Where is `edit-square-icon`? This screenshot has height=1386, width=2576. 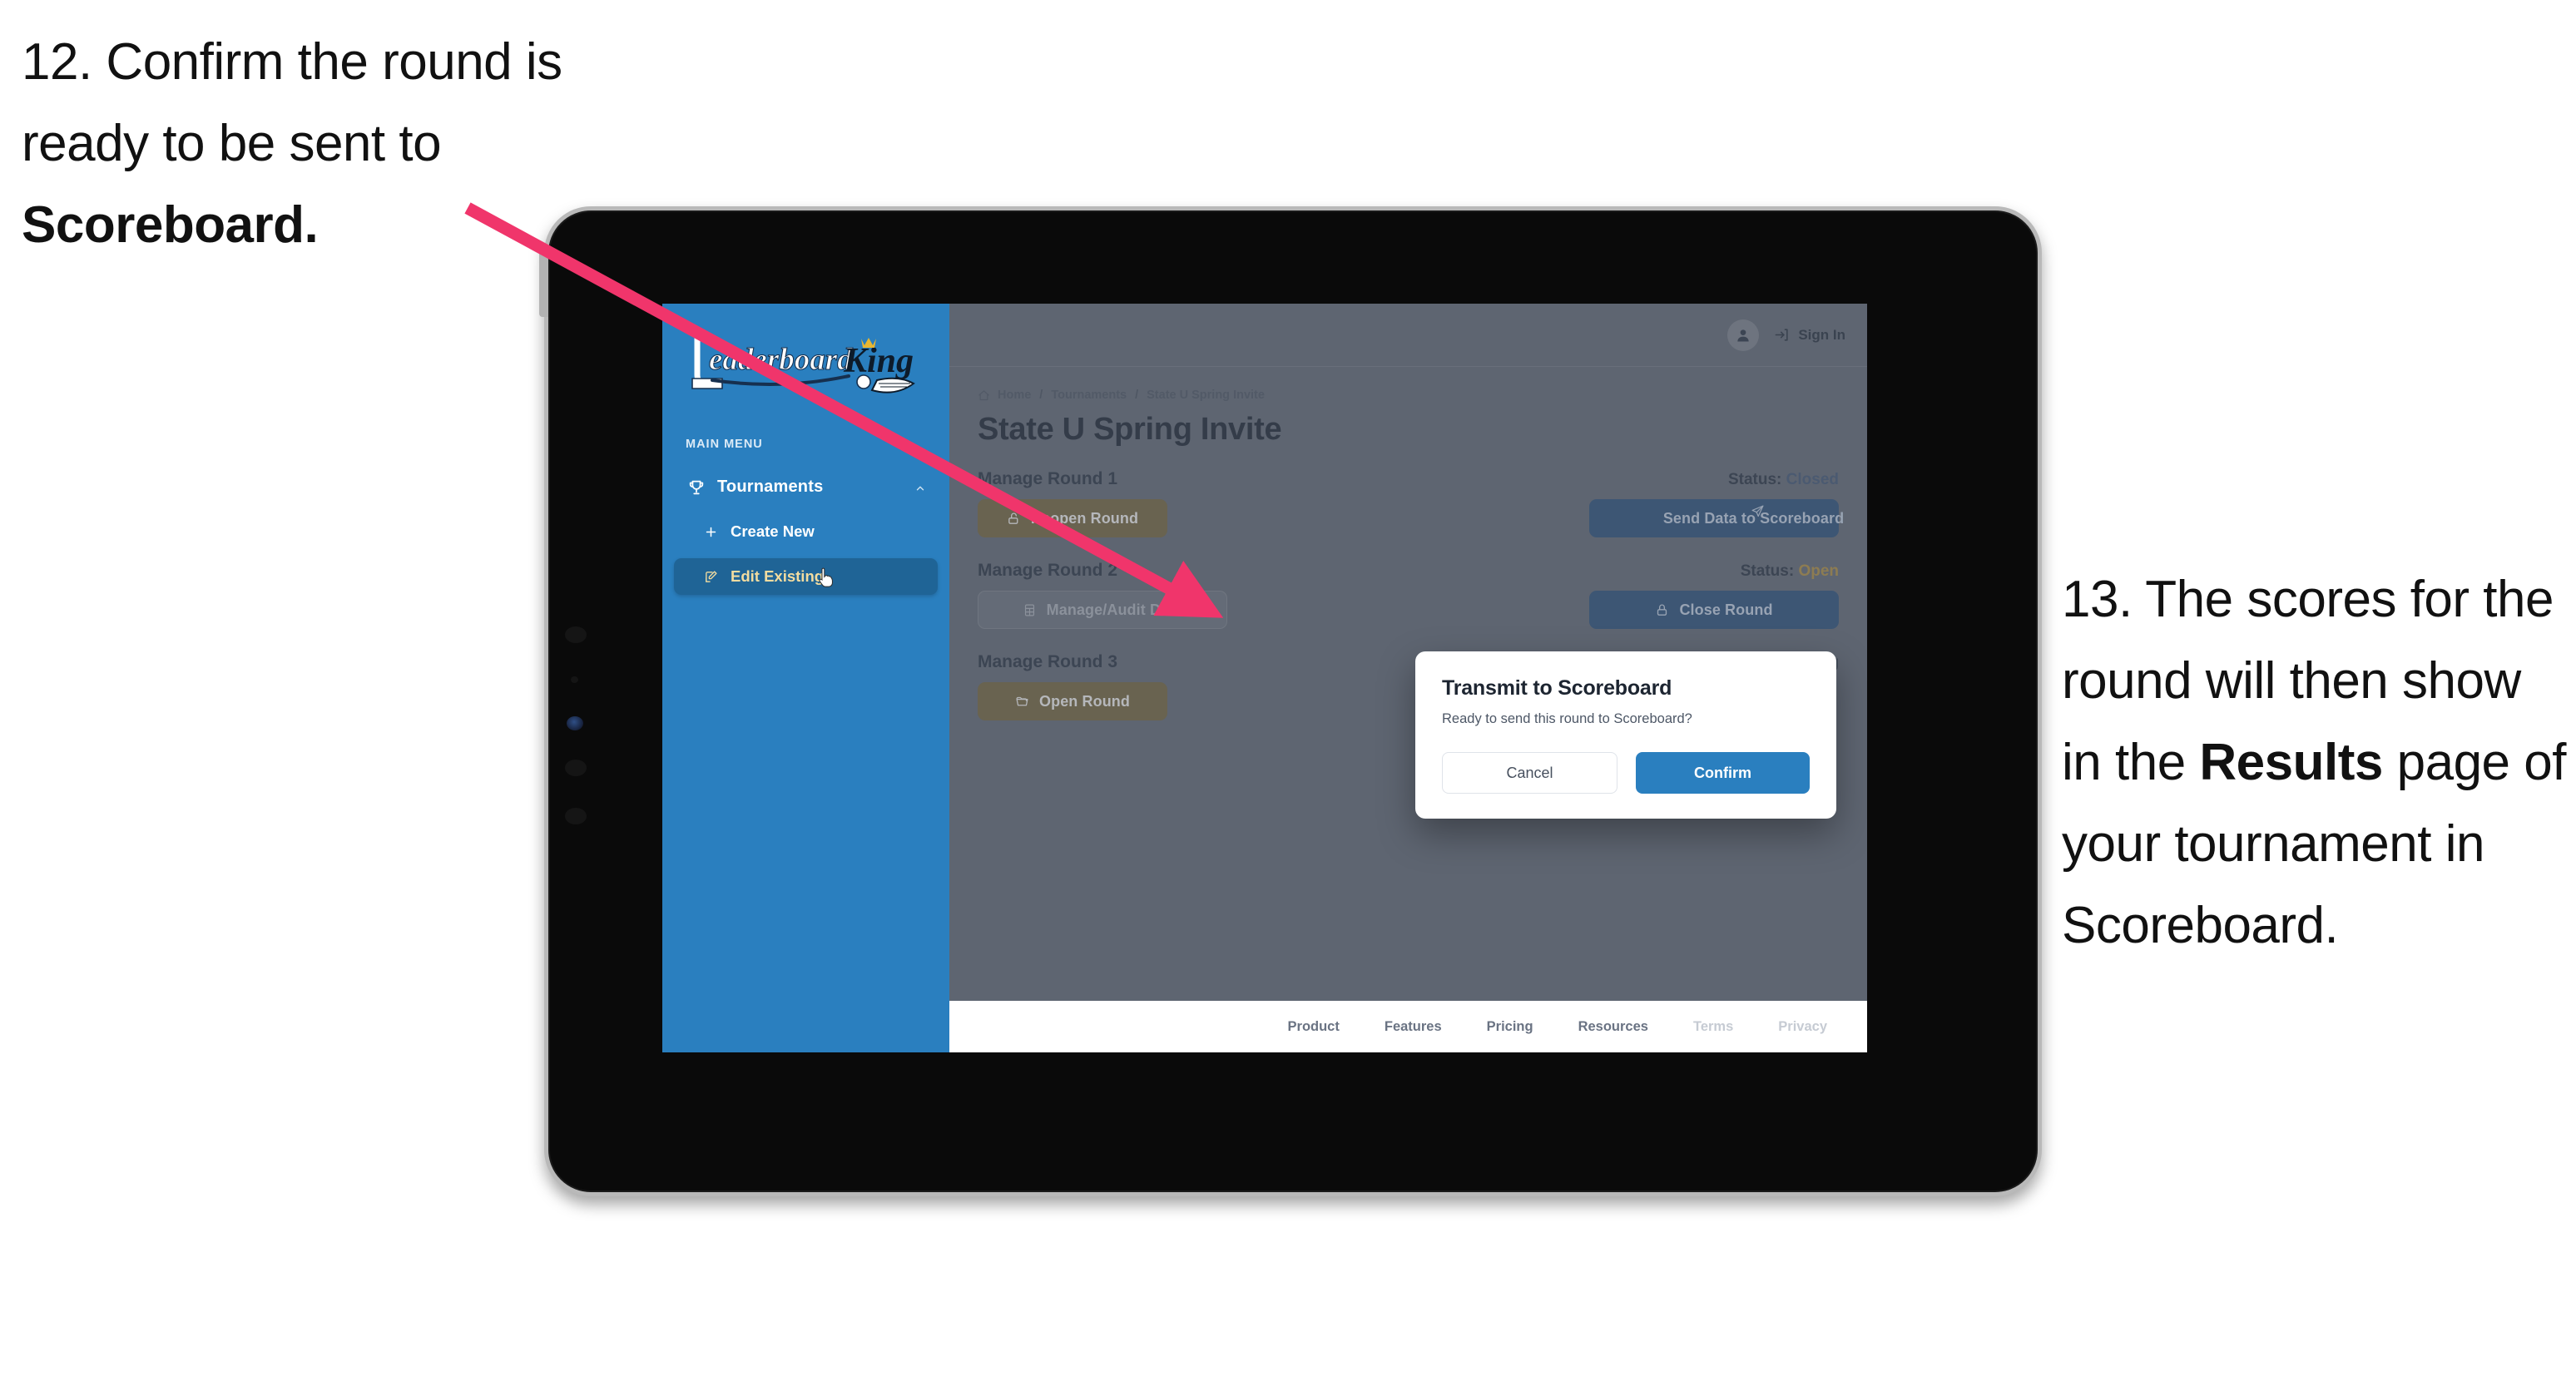
edit-square-icon is located at coordinates (711, 577).